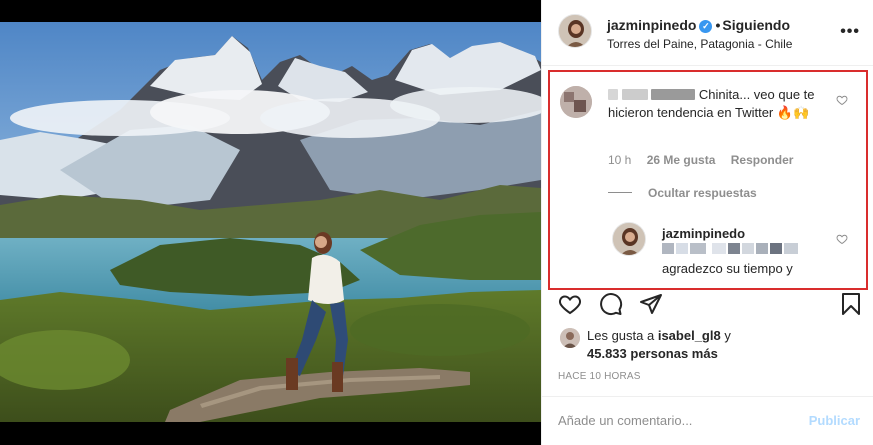  I want to click on comment-icon, so click(611, 304).